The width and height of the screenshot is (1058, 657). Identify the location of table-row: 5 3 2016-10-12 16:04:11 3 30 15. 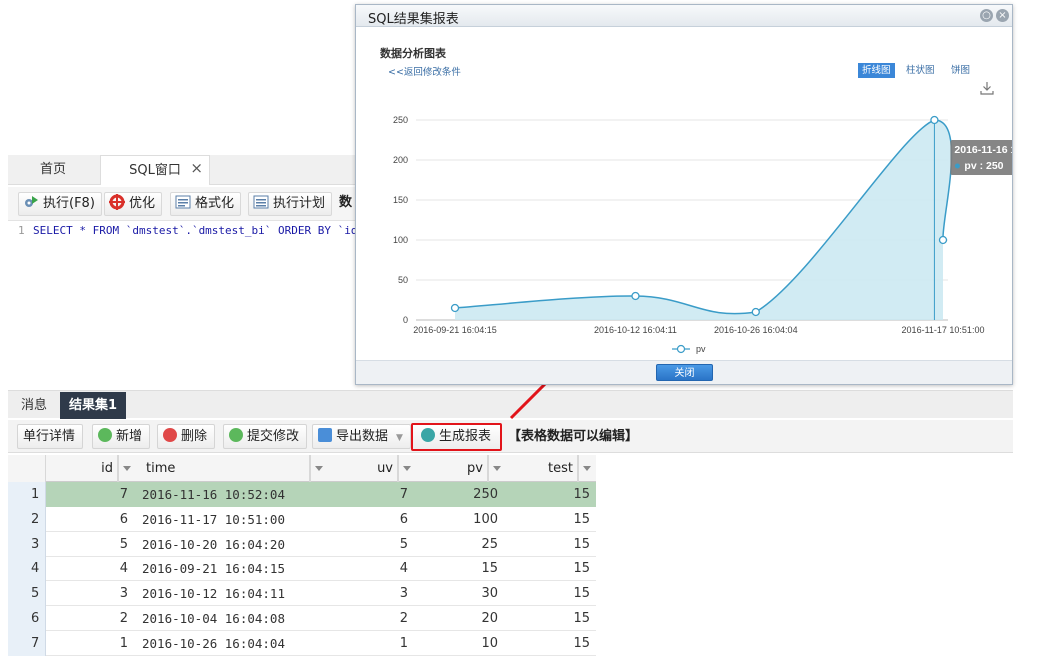
(302, 594).